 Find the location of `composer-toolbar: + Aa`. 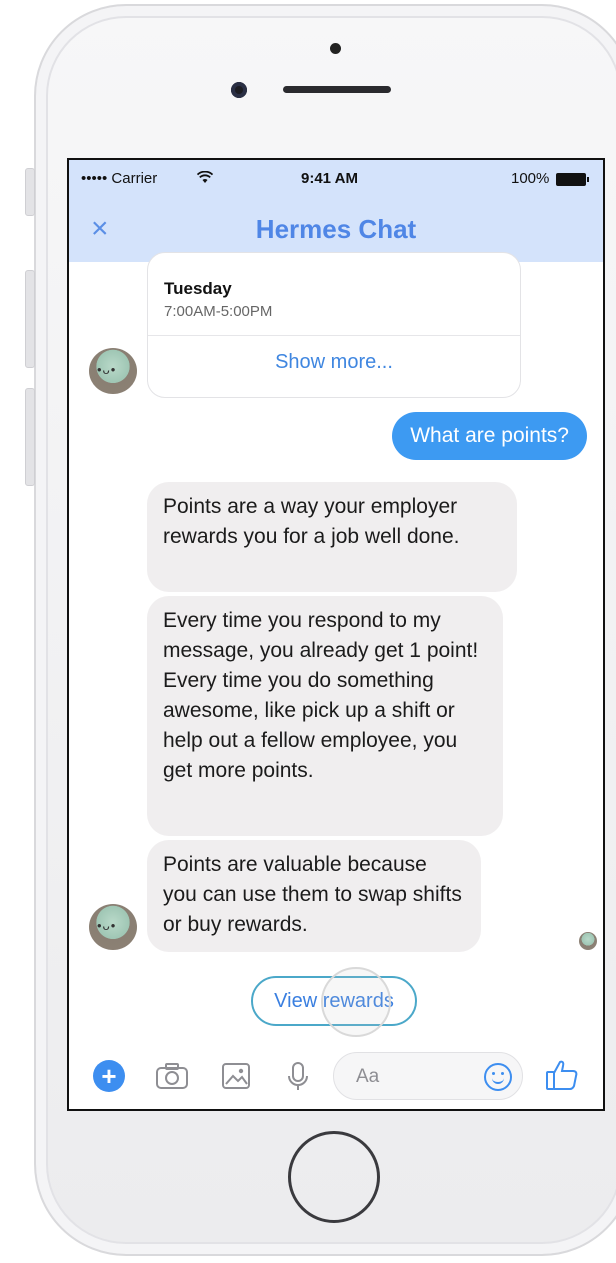

composer-toolbar: + Aa is located at coordinates (336, 1074).